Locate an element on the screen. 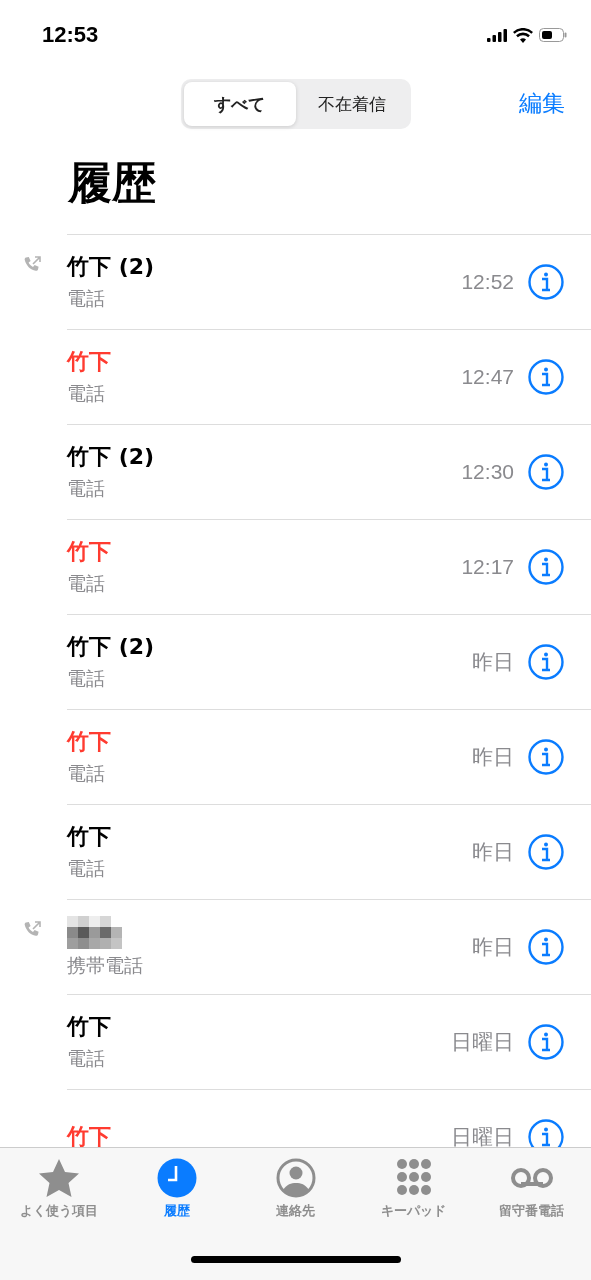 The height and width of the screenshot is (1280, 591). star-icon is located at coordinates (59, 1178).